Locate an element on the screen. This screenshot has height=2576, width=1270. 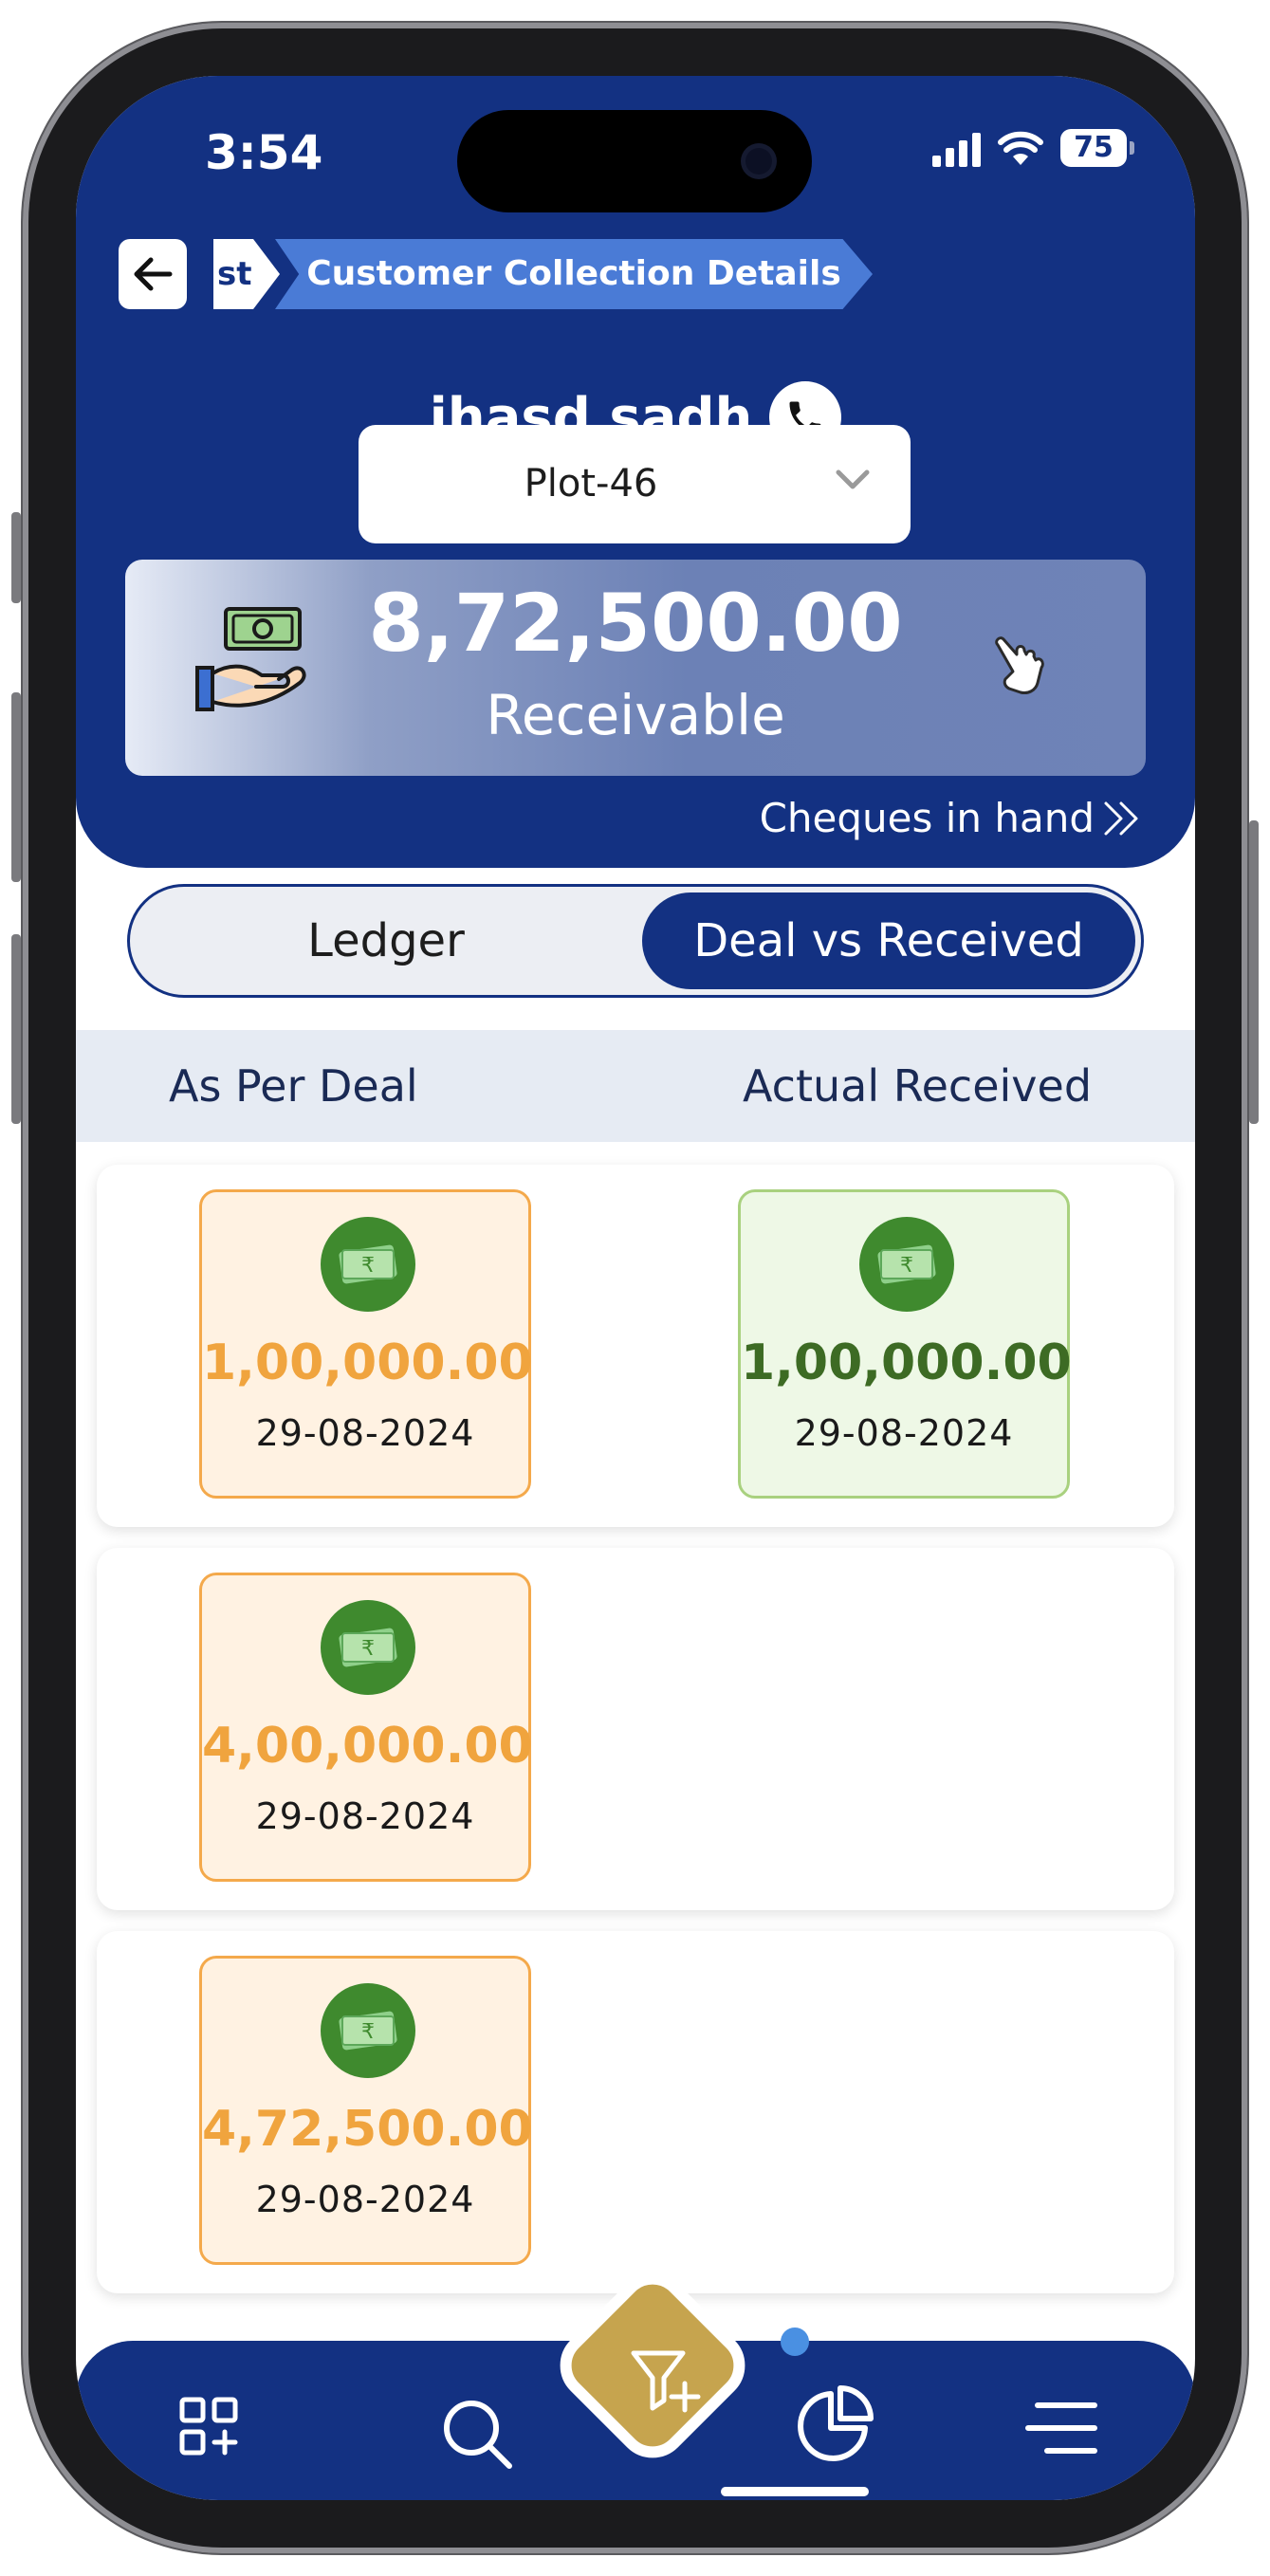
column-as-per-deal: As Per Deal is located at coordinates (293, 1086).